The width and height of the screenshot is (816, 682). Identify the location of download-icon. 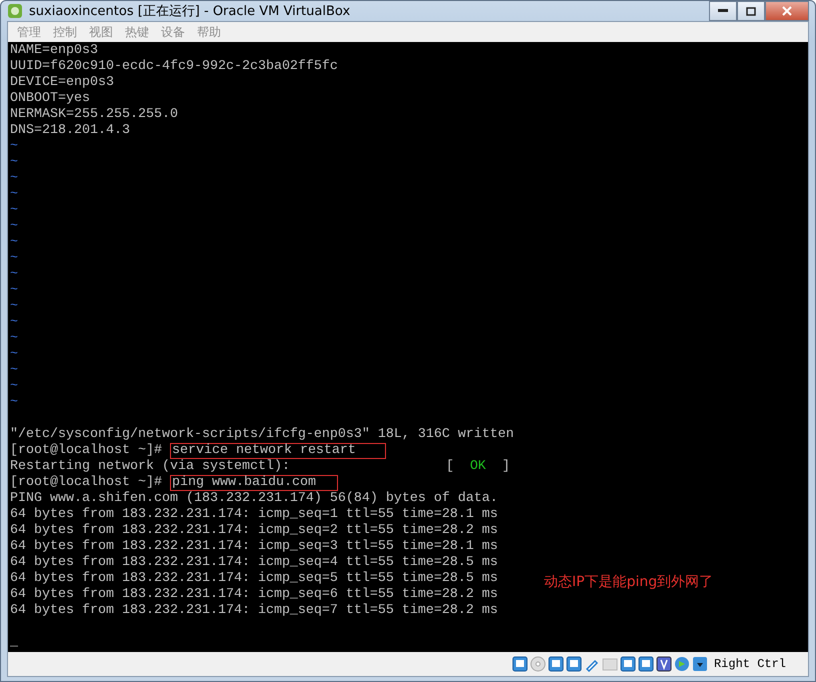
(700, 664).